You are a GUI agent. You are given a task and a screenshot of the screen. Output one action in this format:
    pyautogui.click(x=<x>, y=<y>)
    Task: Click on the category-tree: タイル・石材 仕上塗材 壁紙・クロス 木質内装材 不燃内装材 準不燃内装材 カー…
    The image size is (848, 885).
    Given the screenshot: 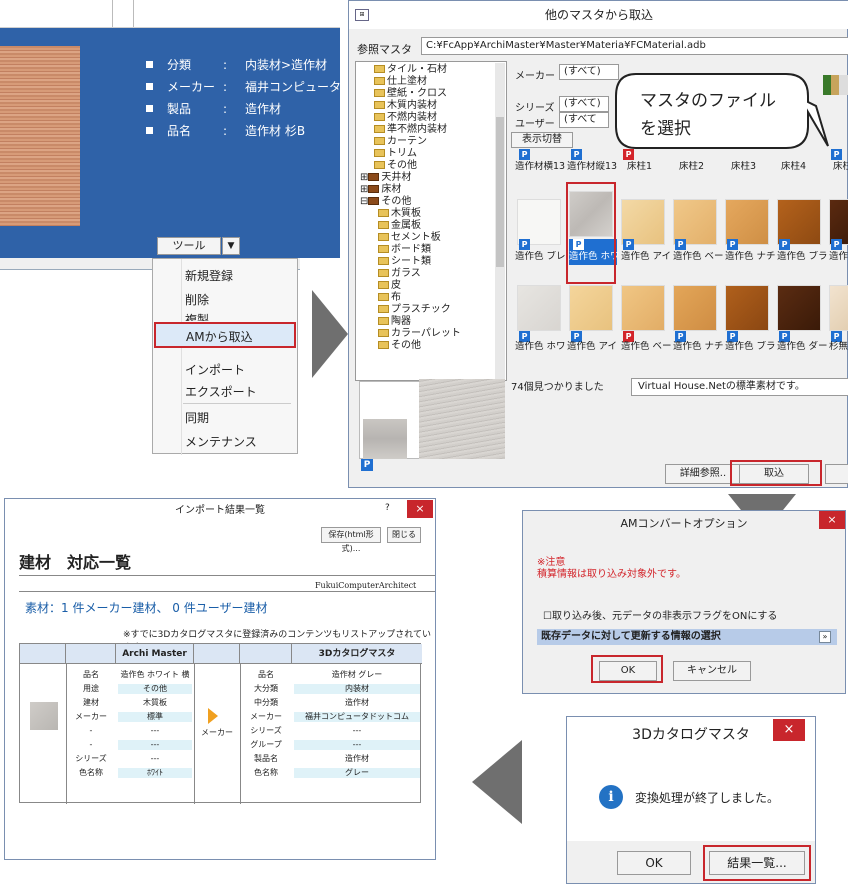 What is the action you would take?
    pyautogui.click(x=431, y=221)
    